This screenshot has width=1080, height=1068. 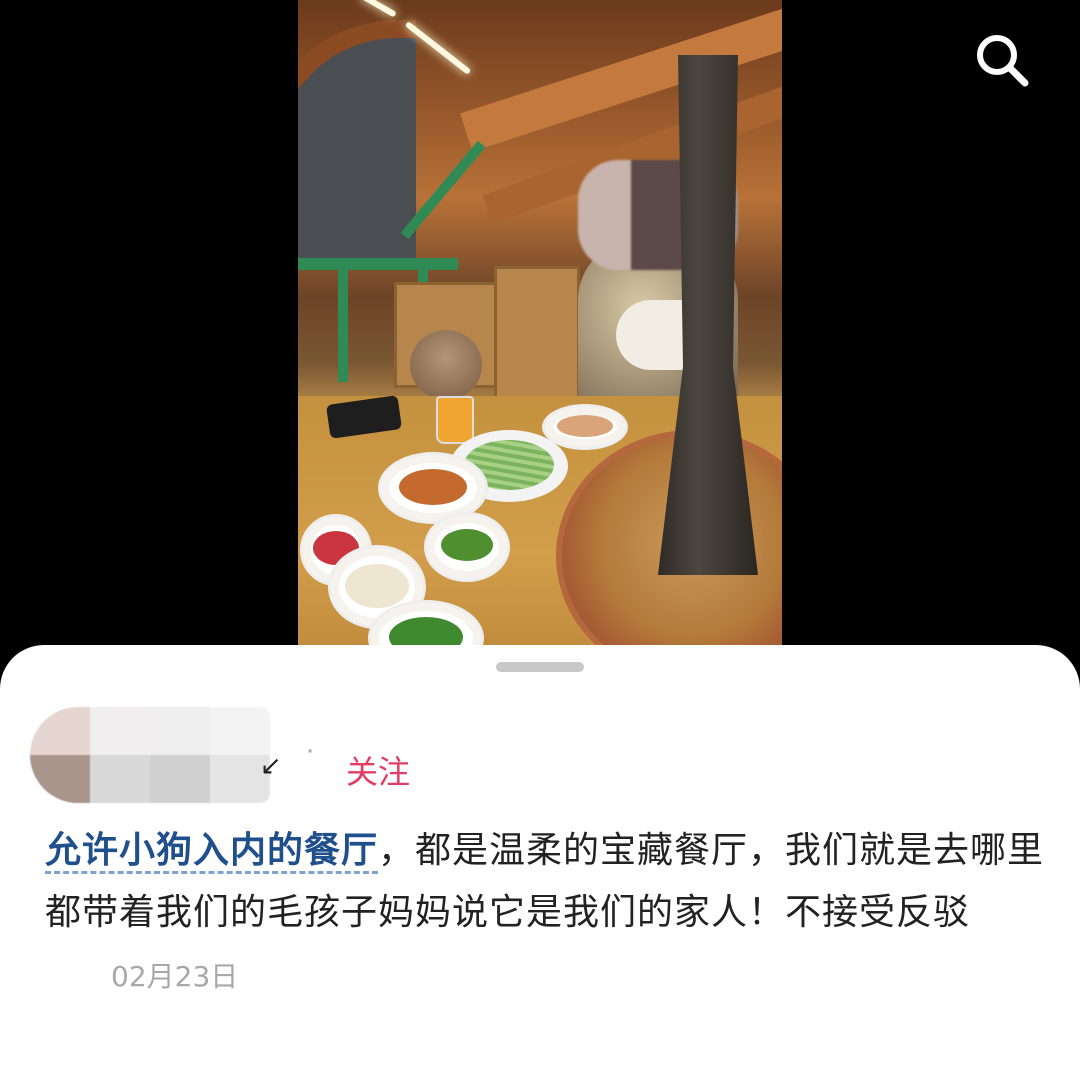 What do you see at coordinates (271, 766) in the screenshot?
I see `author-name: ↙` at bounding box center [271, 766].